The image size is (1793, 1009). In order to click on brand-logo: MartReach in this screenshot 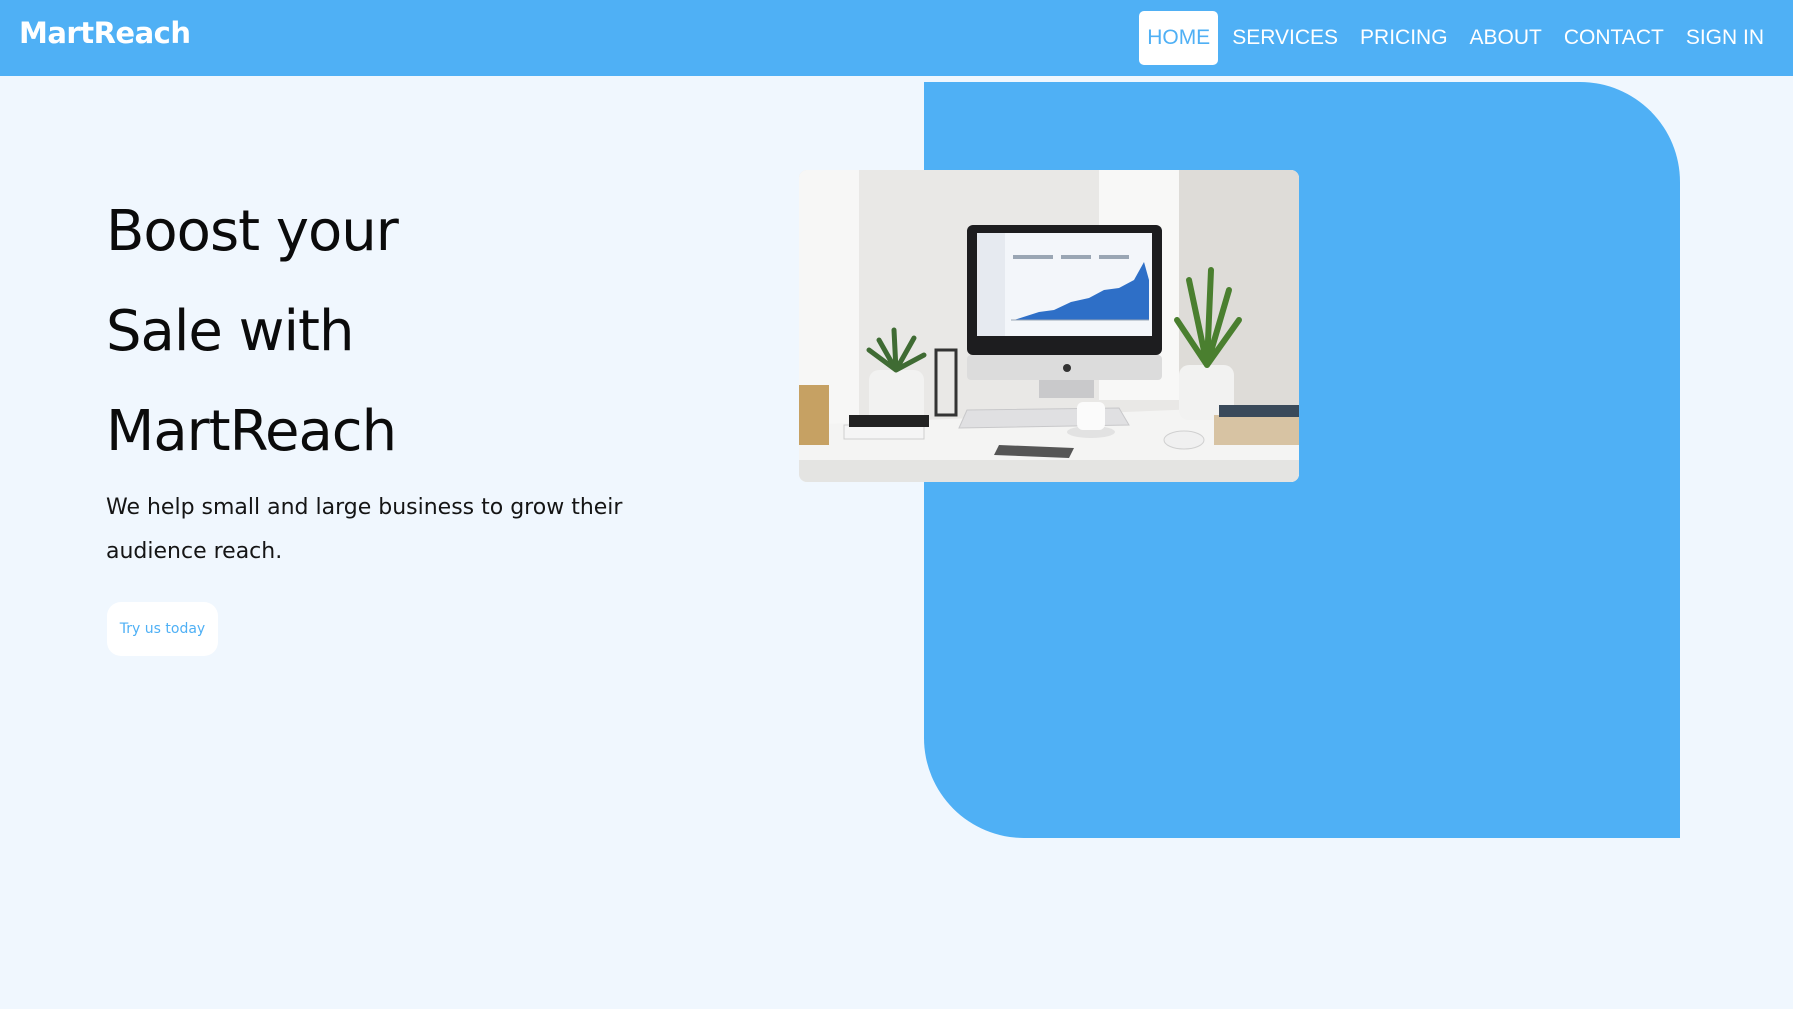, I will do `click(105, 33)`.